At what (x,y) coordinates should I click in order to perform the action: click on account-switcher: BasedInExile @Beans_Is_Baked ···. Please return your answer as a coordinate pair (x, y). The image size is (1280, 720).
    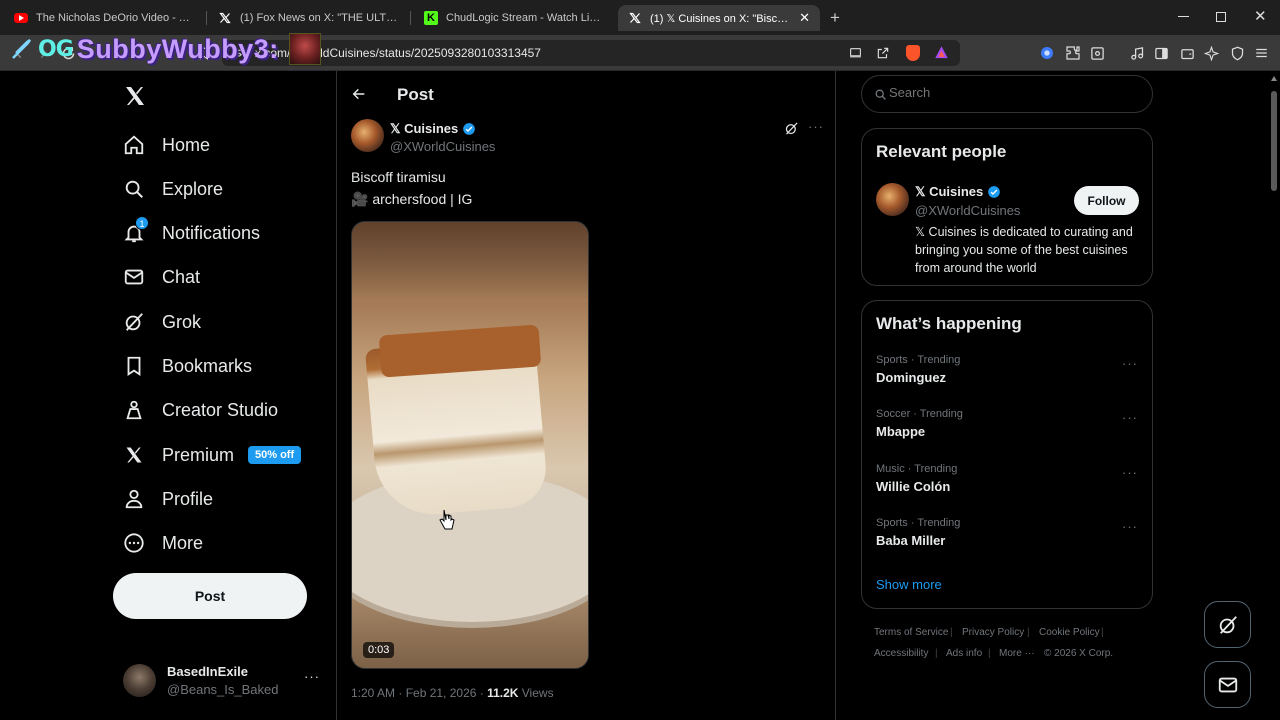
    Looking at the image, I should click on (223, 680).